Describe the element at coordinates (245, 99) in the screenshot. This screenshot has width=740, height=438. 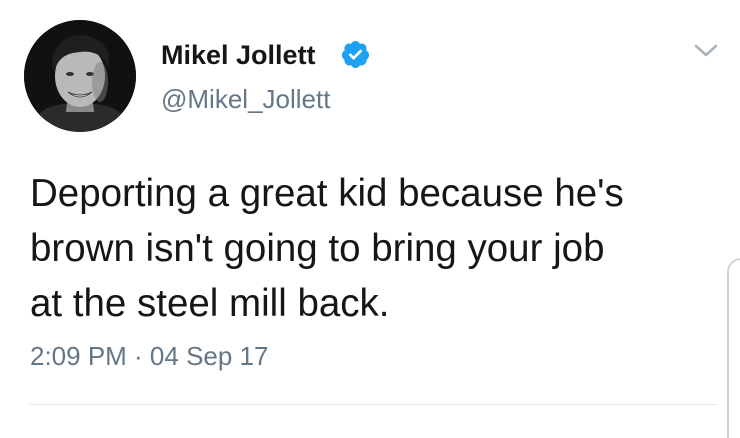
I see `user-handle: @Mikel_Jollett` at that location.